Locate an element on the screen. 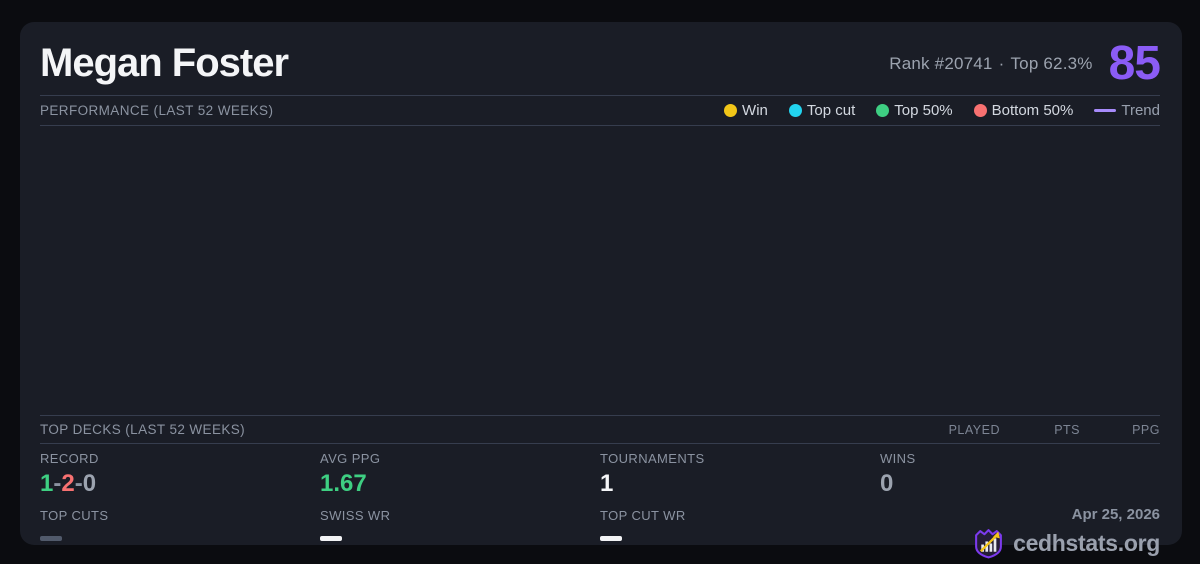  legend-item-win: Win is located at coordinates (746, 110).